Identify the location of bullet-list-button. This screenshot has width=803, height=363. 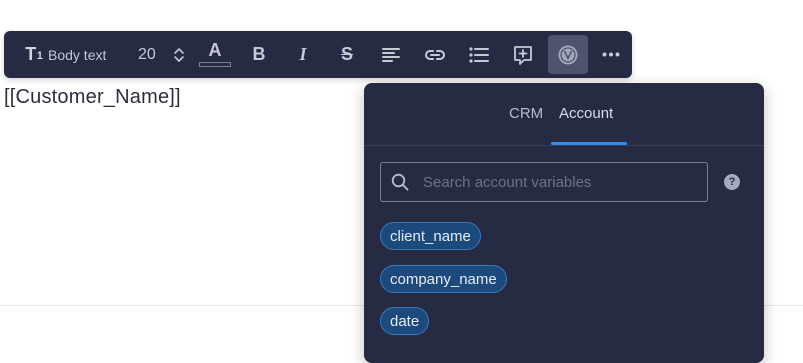
(479, 54).